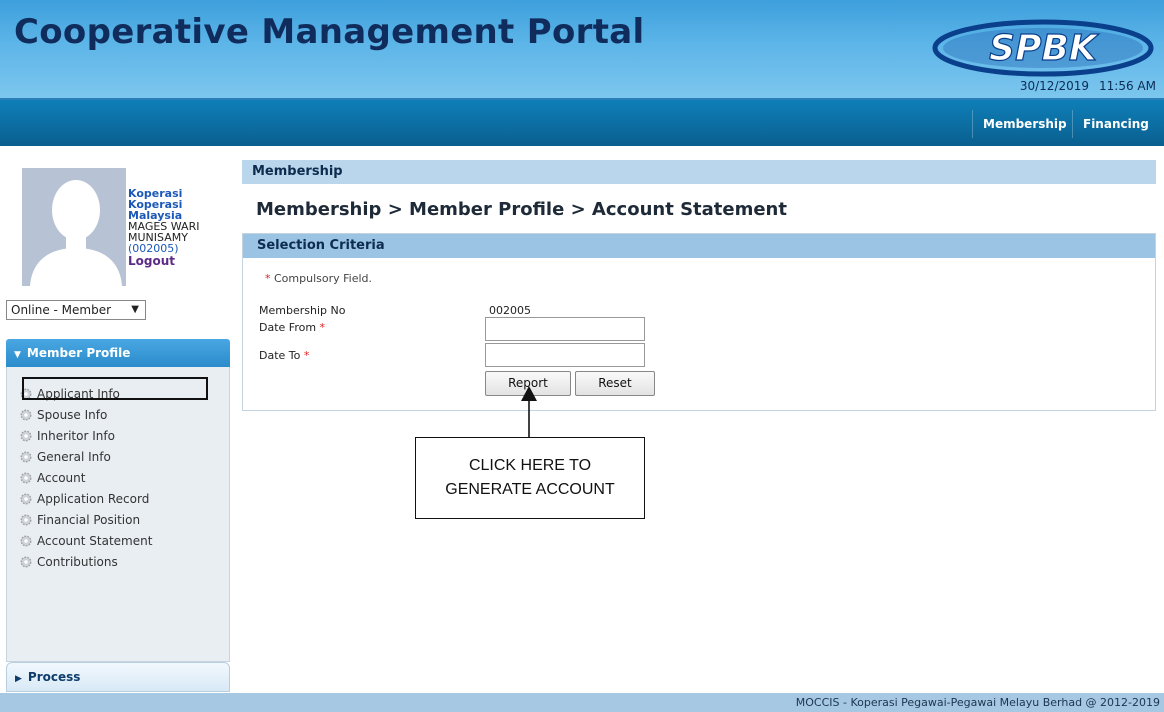  What do you see at coordinates (1024, 124) in the screenshot?
I see `nav-membership: Membership` at bounding box center [1024, 124].